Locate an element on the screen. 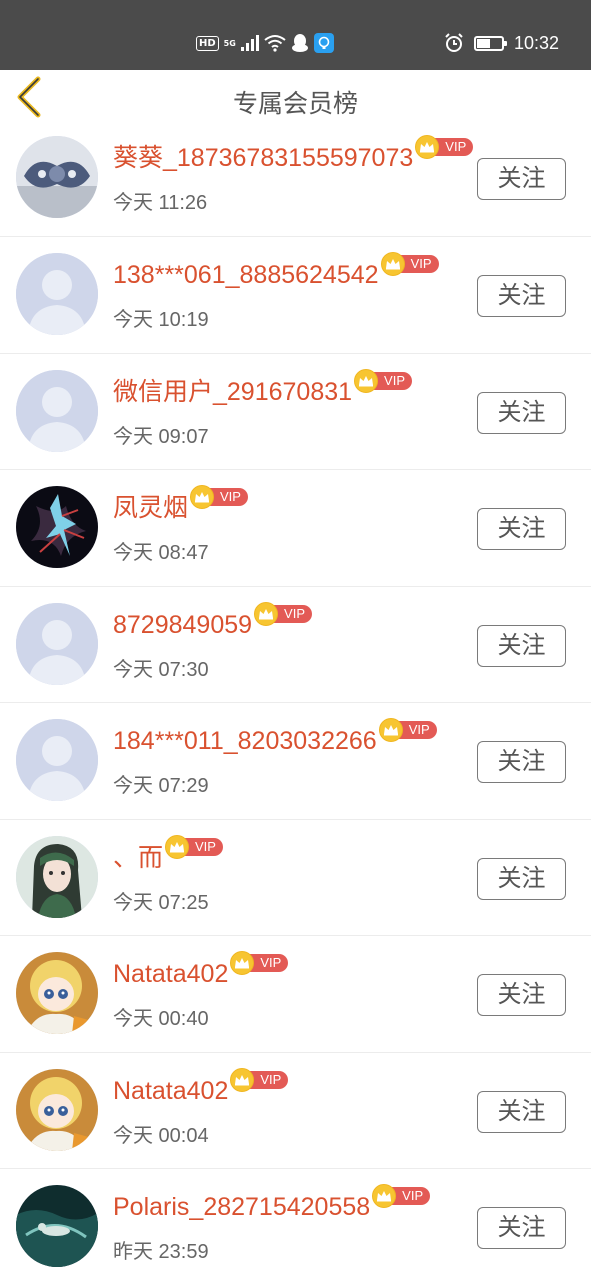 The image size is (591, 1280). member-name-line: 、而 VIP is located at coordinates (168, 854).